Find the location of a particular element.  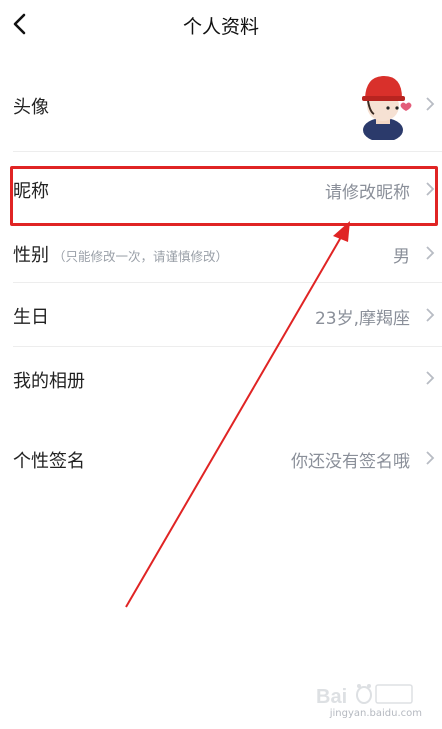

signature-label: 个性签名 is located at coordinates (49, 461).